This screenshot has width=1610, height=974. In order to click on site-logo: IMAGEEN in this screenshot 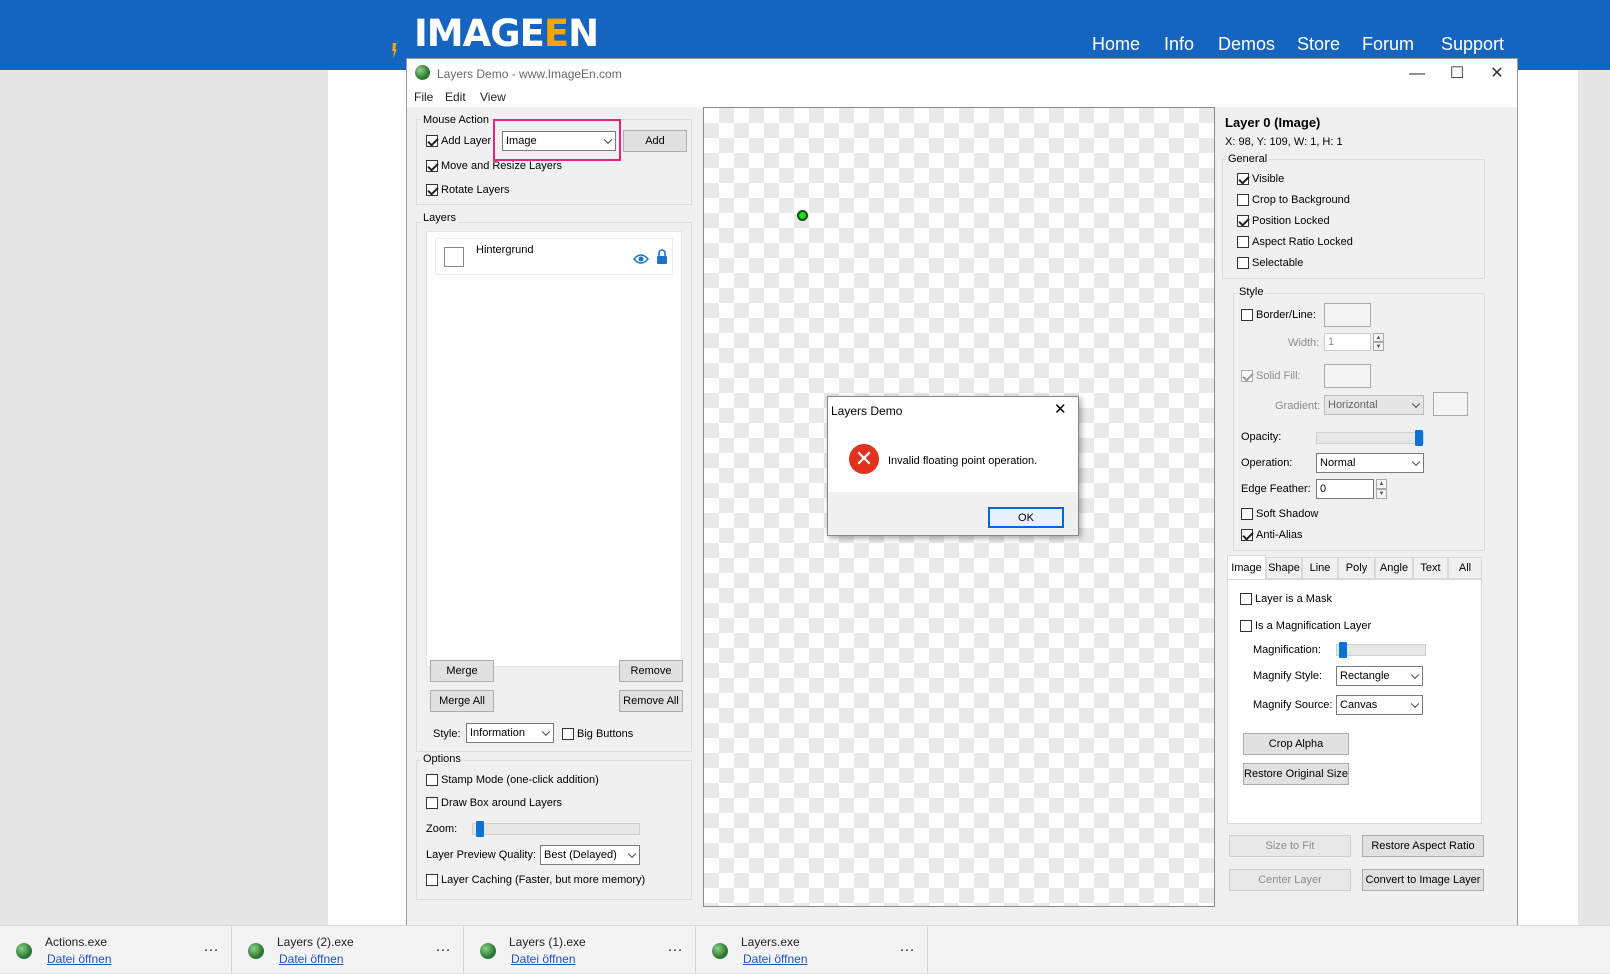, I will do `click(506, 33)`.